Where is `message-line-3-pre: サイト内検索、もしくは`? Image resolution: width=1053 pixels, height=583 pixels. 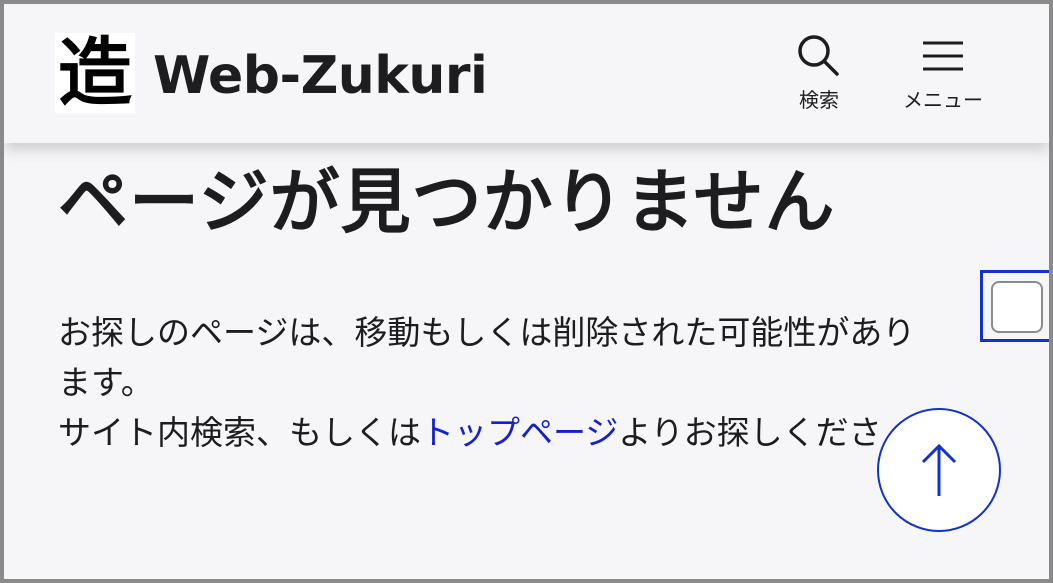
message-line-3-pre: サイト内検索、もしくは is located at coordinates (239, 432).